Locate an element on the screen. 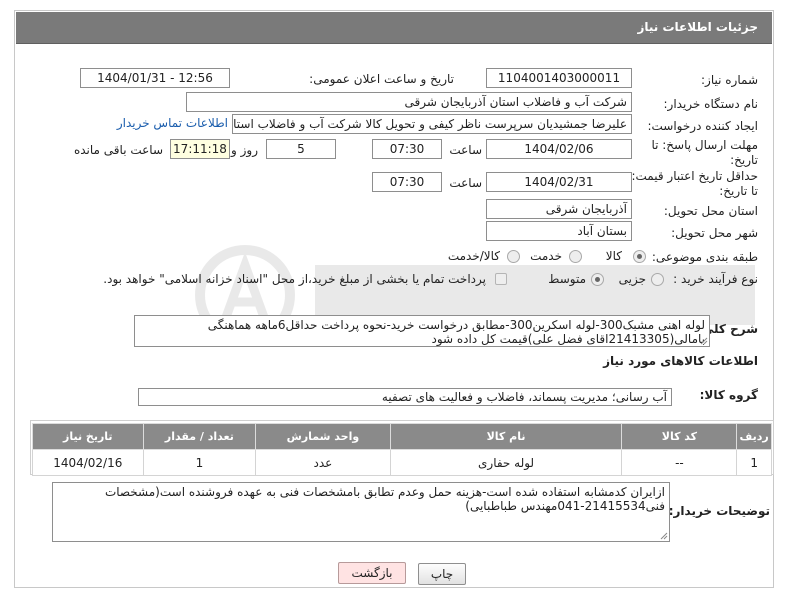 Image resolution: width=788 pixels, height=598 pixels. col-unit-header: واحد شمارش is located at coordinates (323, 436).